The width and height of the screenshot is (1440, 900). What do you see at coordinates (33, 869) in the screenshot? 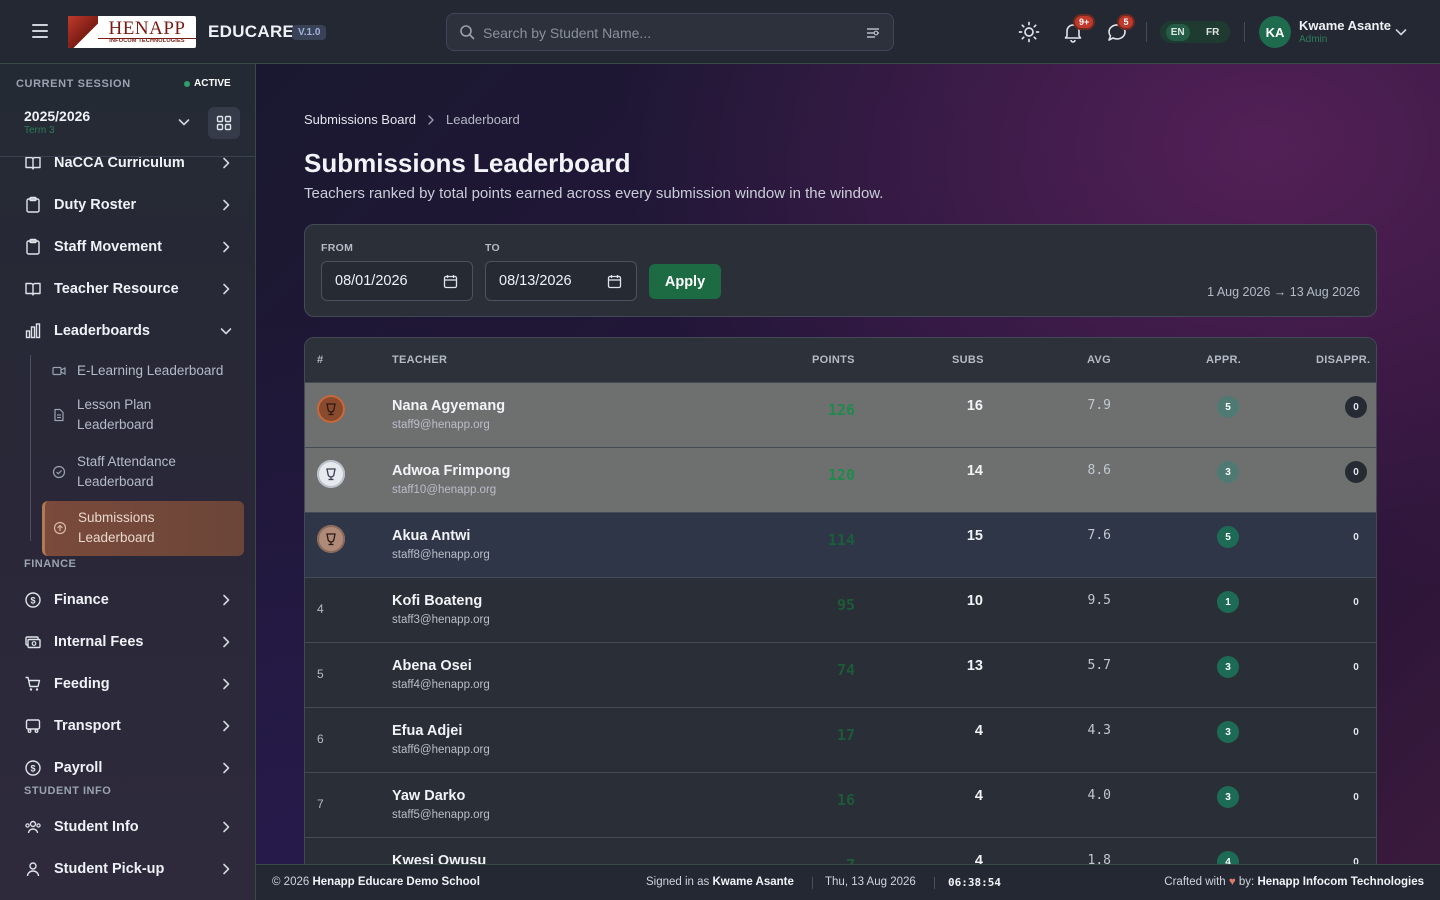
I see `user-icon` at bounding box center [33, 869].